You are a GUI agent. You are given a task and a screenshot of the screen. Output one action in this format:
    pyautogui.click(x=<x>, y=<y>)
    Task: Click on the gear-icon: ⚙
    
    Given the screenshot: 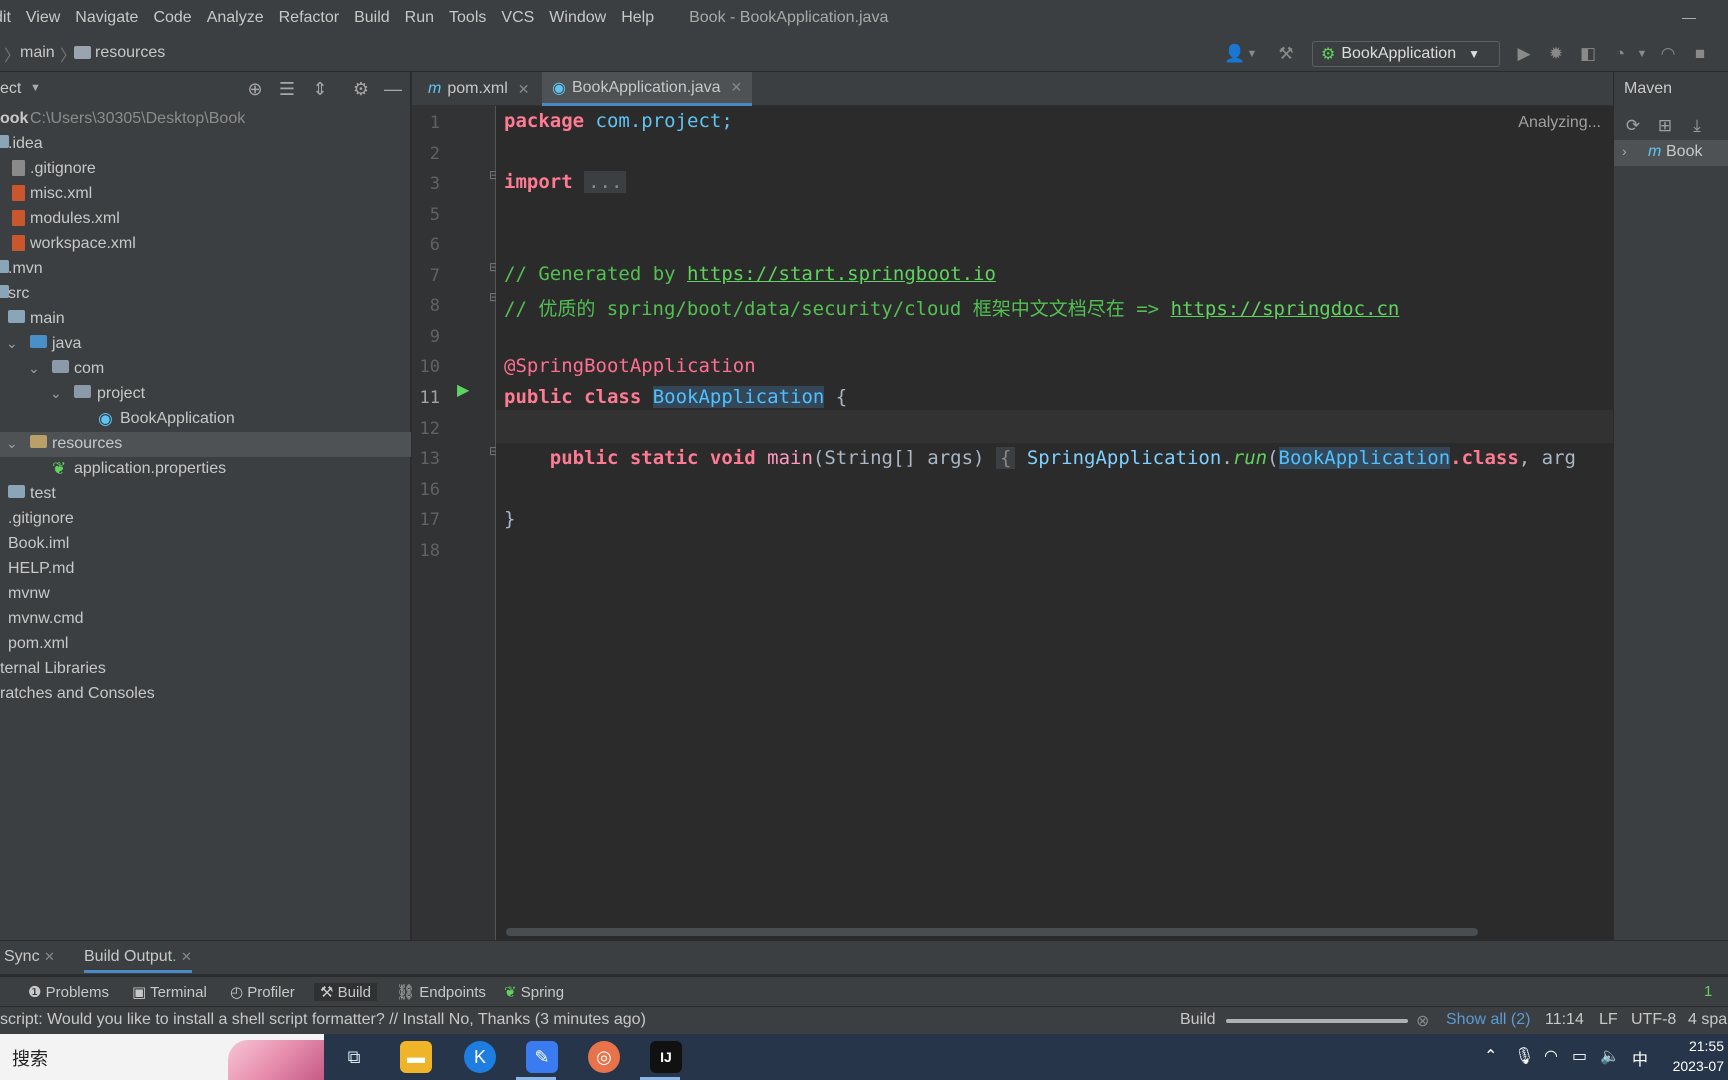 What is the action you would take?
    pyautogui.click(x=361, y=89)
    